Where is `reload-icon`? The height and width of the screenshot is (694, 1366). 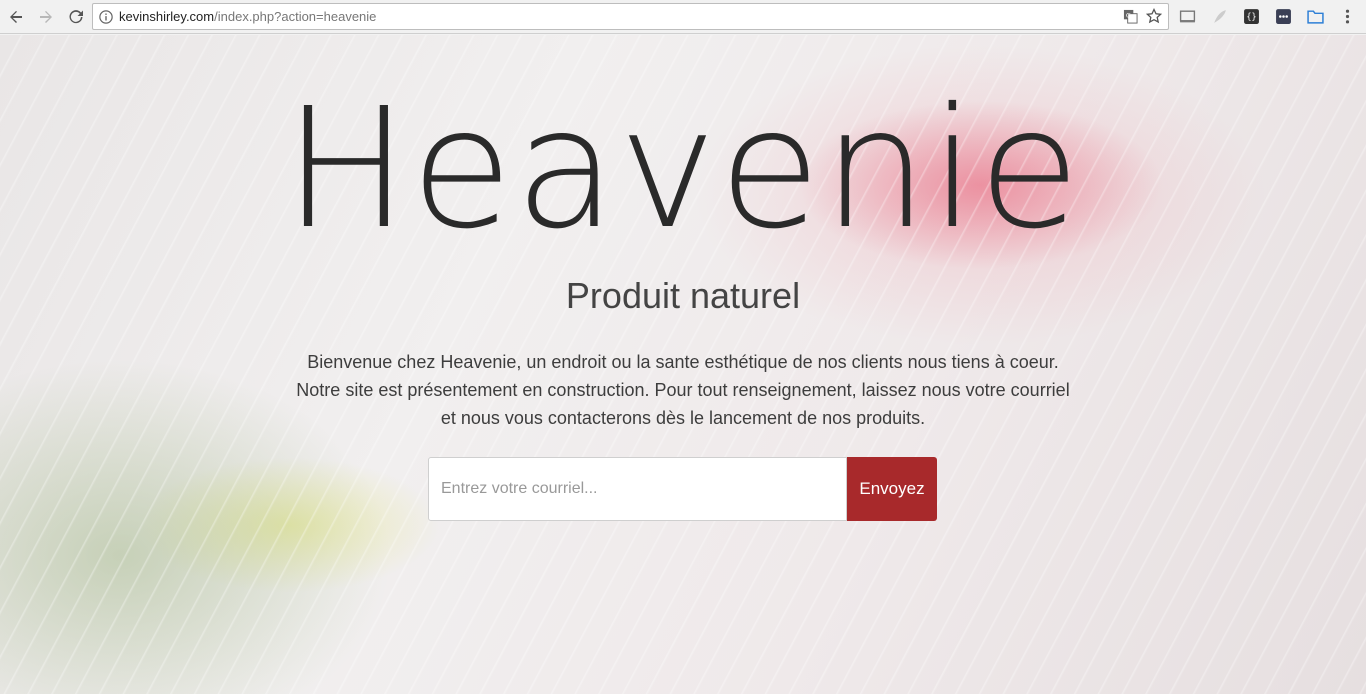 reload-icon is located at coordinates (76, 16).